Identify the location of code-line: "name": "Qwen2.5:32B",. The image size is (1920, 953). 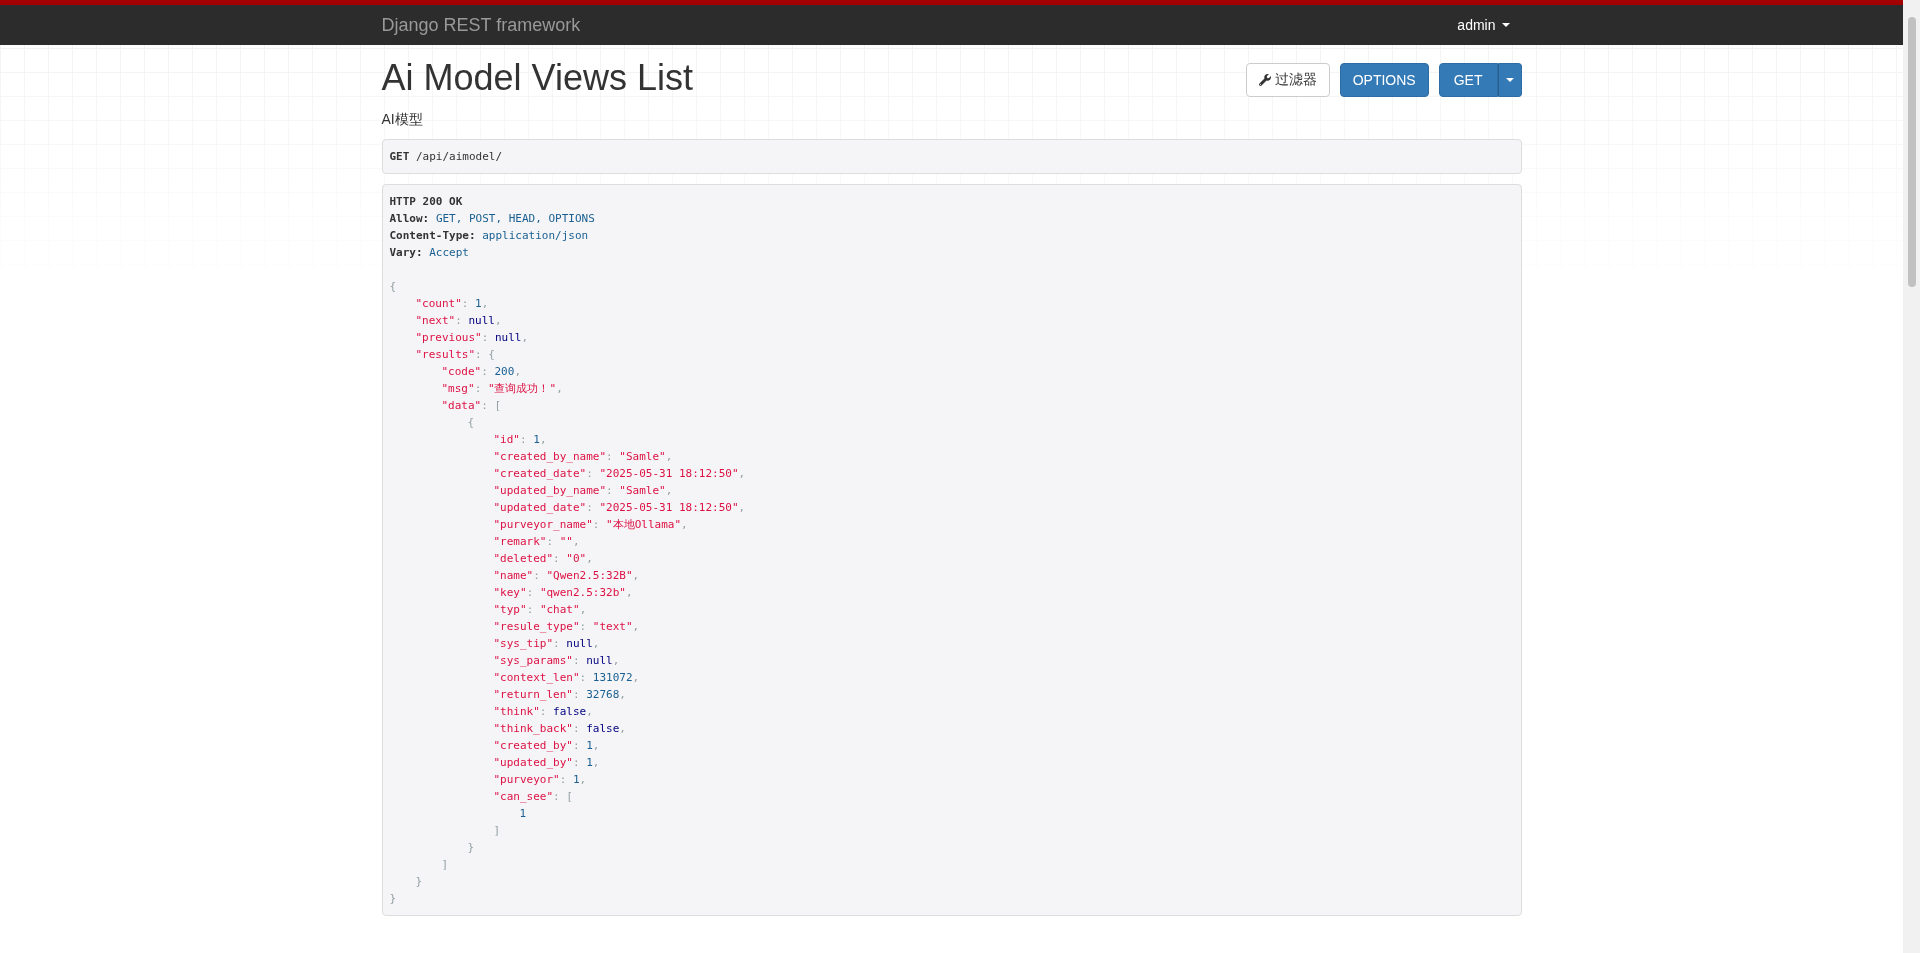
(567, 576).